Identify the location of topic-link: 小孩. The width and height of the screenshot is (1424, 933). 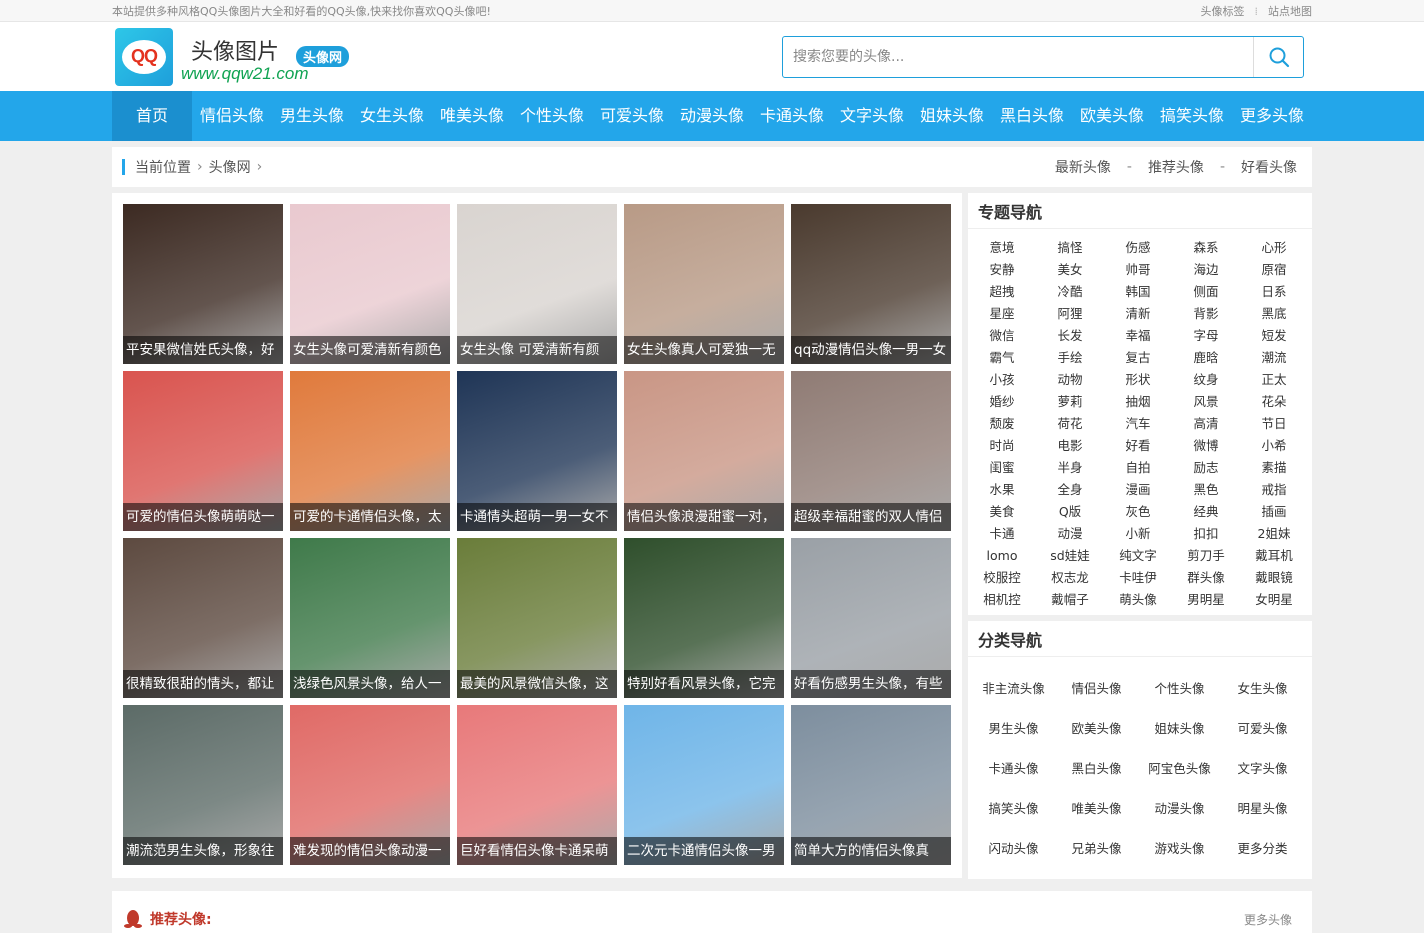
(1002, 380).